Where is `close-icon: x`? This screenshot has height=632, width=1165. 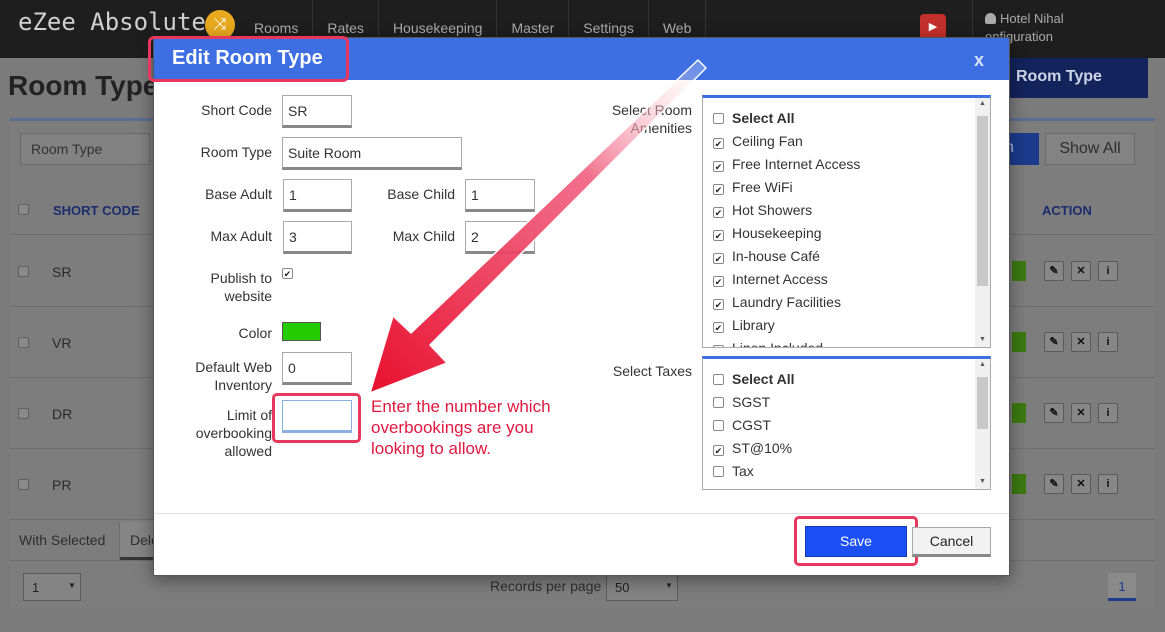 close-icon: x is located at coordinates (979, 60).